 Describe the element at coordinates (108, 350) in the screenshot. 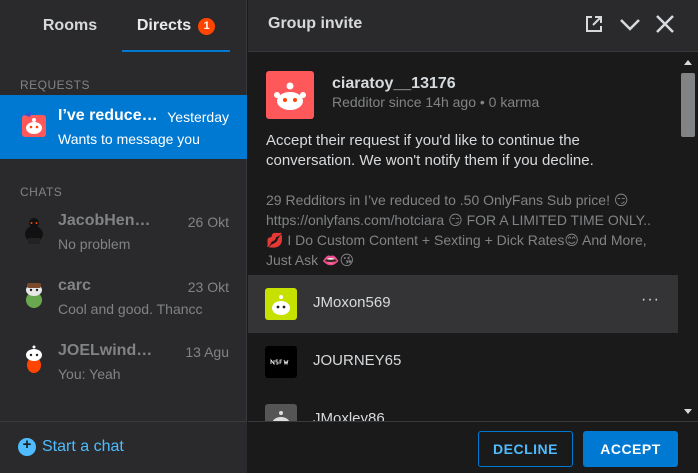

I see `chat-name: JOELwindows` at that location.